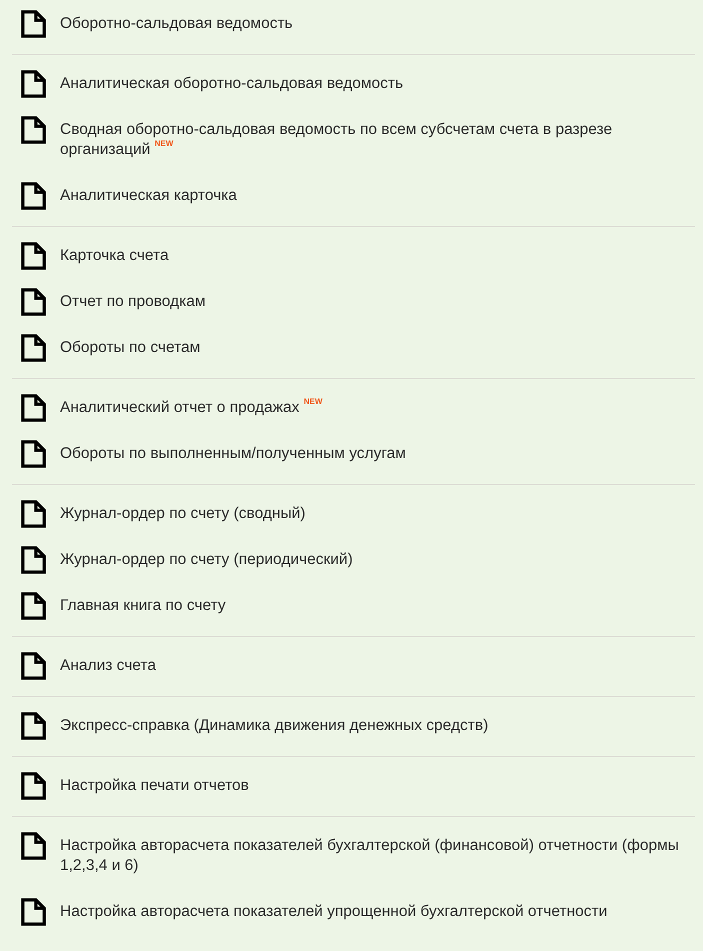 The height and width of the screenshot is (951, 703). I want to click on report-link: Обороты по счетам, so click(130, 348).